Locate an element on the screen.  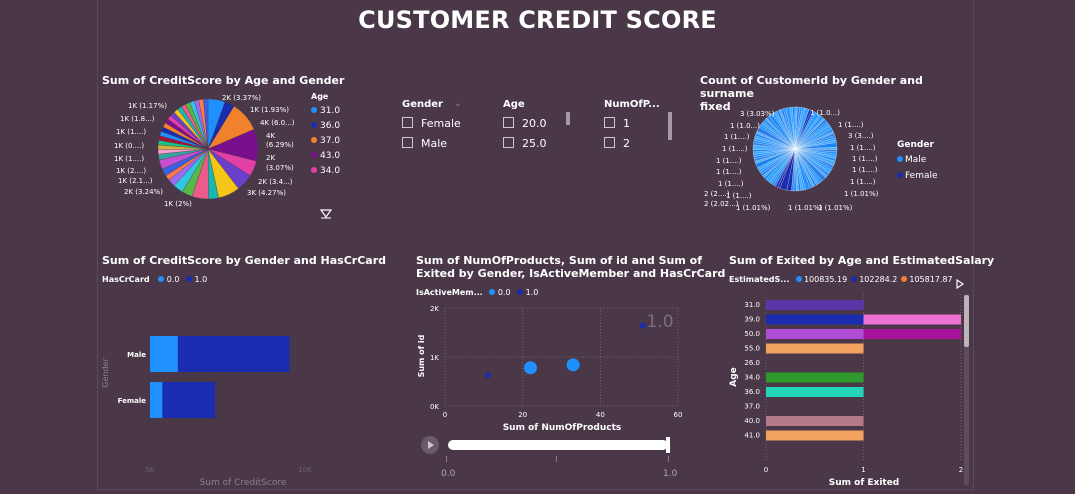
bar2-bars: 31.0 39.0 50.0 55.0 26.0 34.0 36.0 37.0 40.0 41.0 is located at coordinates (852, 370).